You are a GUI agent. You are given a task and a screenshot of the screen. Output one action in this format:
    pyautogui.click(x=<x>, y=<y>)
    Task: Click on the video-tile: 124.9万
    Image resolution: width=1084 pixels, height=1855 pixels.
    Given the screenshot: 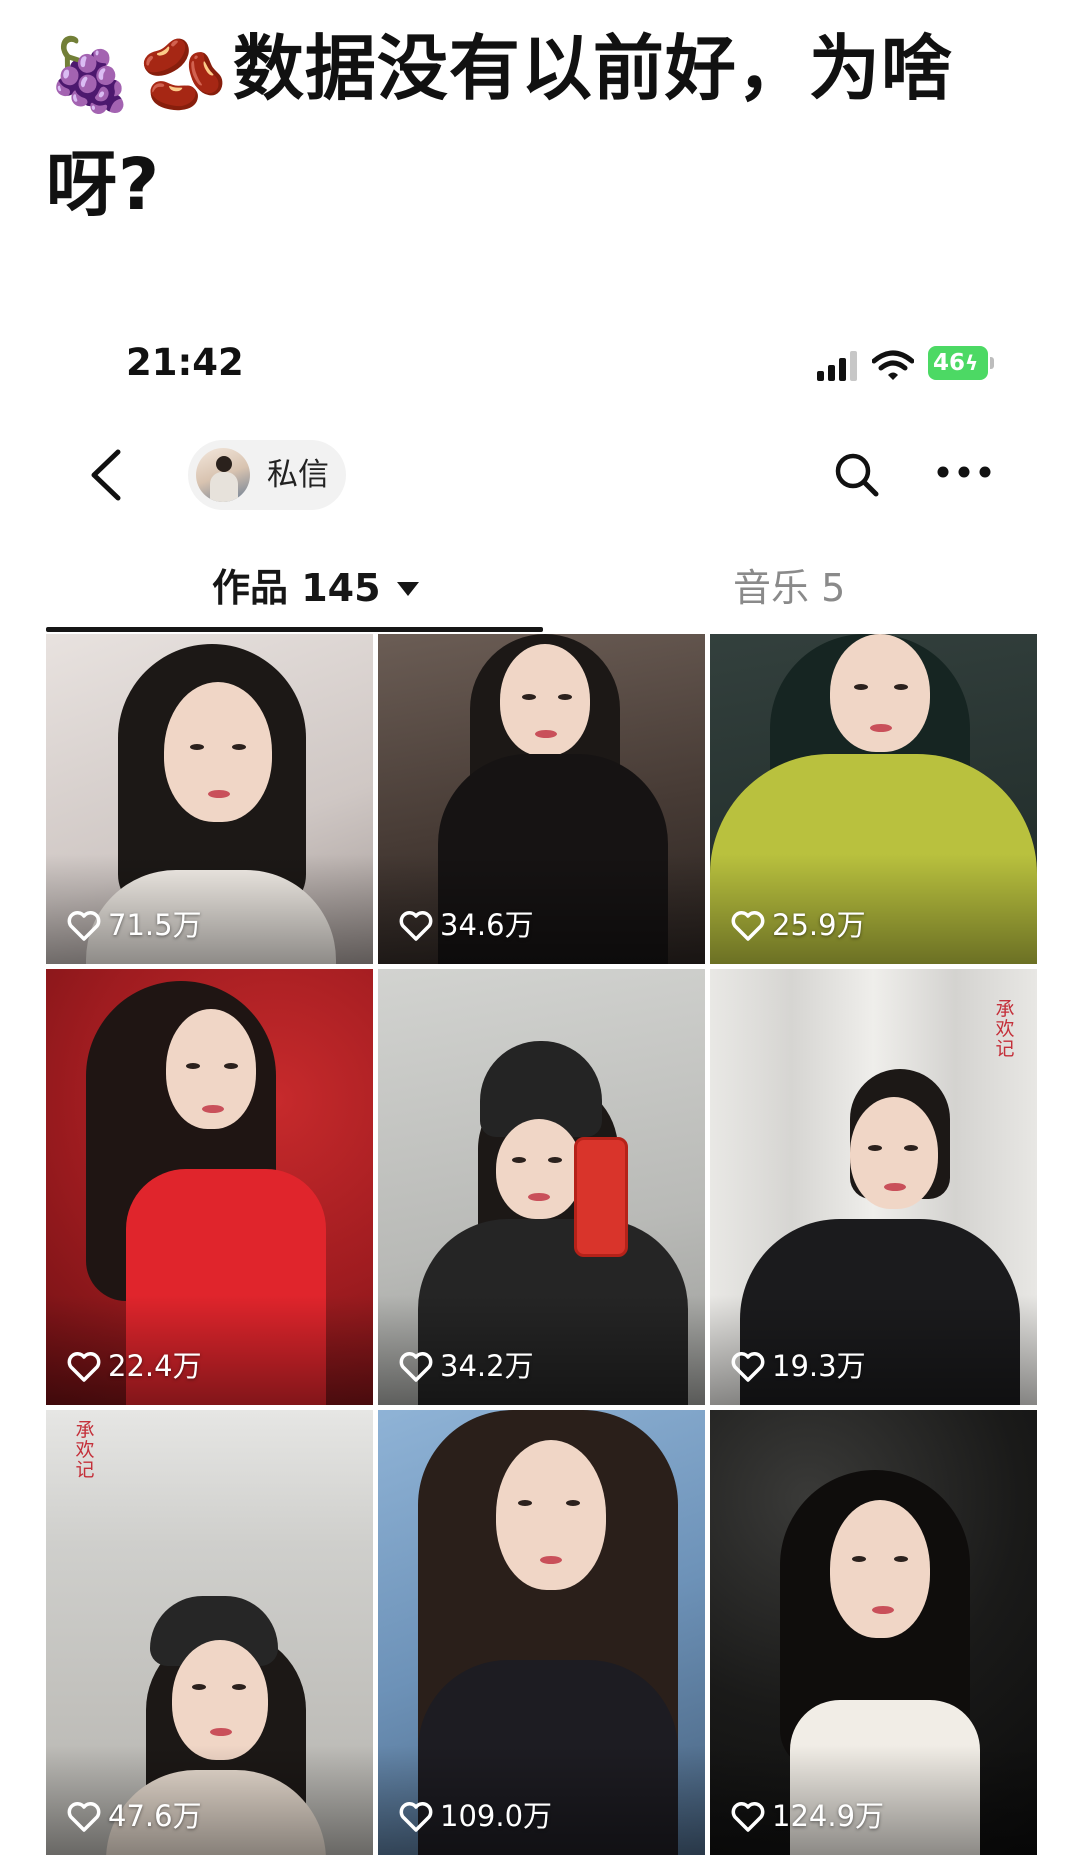 What is the action you would take?
    pyautogui.click(x=873, y=1632)
    